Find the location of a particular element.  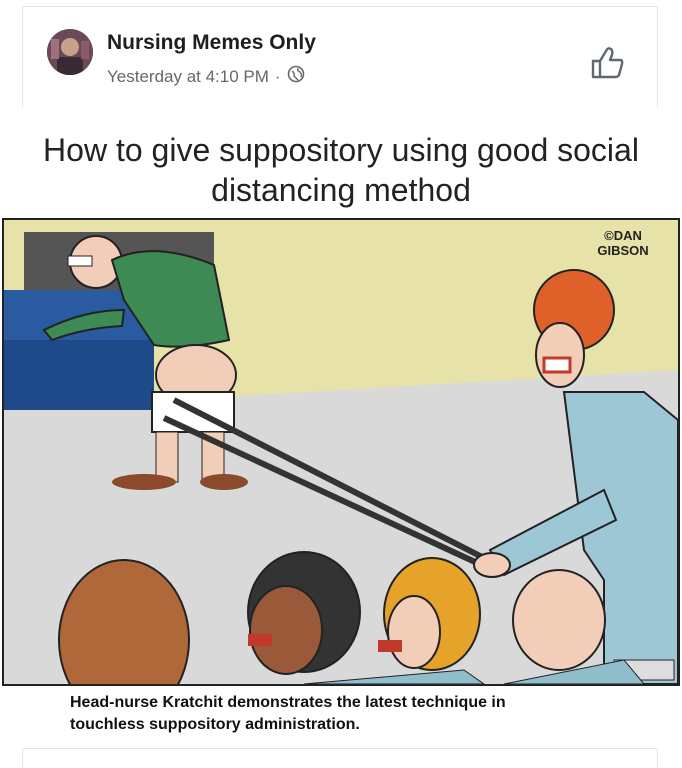

post-timestamp: Yesterday at 4:10 PM is located at coordinates (188, 77).